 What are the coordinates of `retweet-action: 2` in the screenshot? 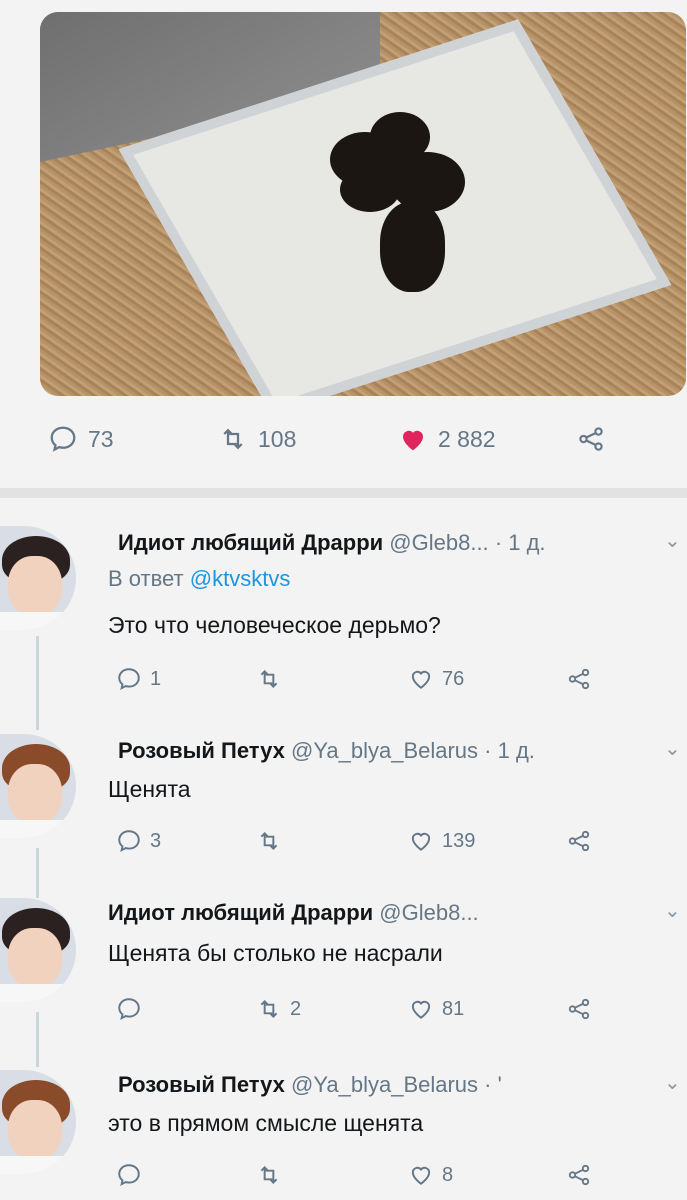 It's located at (278, 1009).